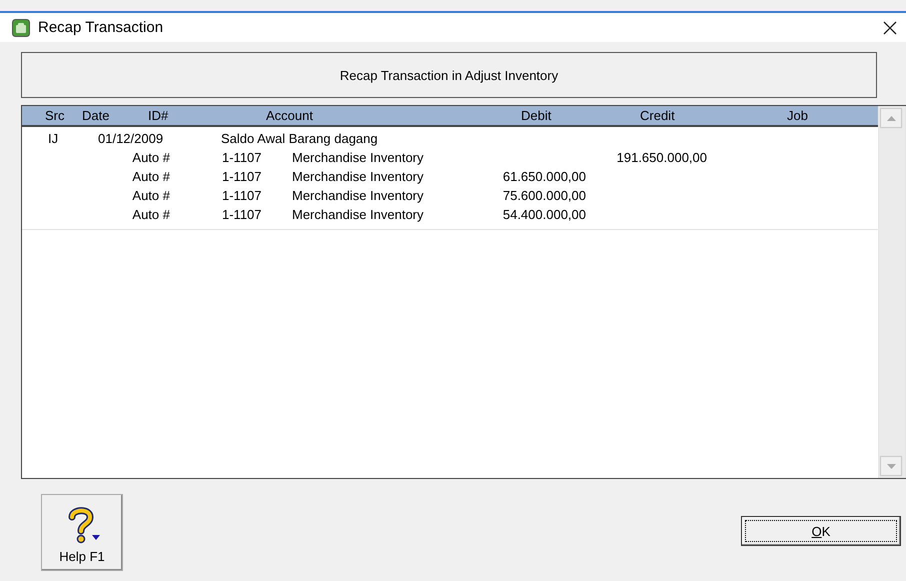  I want to click on column-header: Credit, so click(658, 115).